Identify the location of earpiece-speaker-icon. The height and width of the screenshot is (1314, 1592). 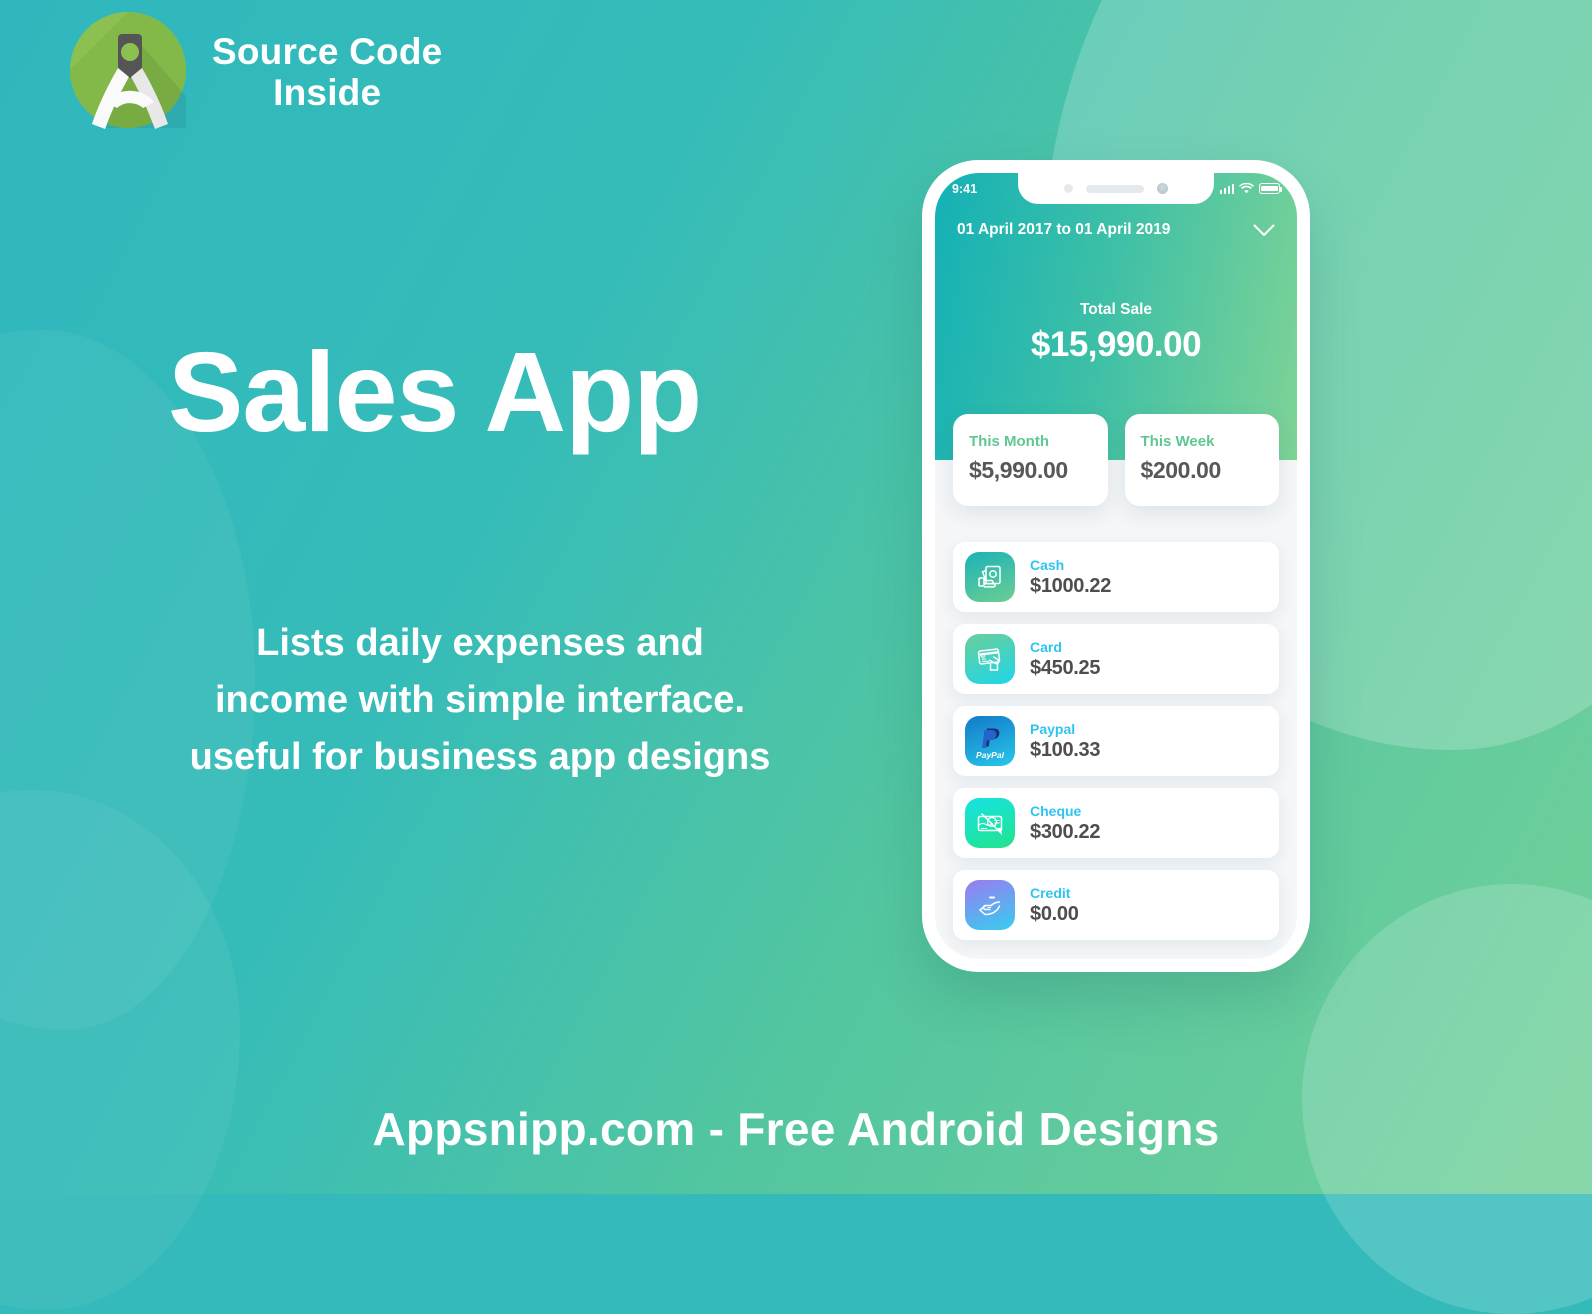
(1115, 188).